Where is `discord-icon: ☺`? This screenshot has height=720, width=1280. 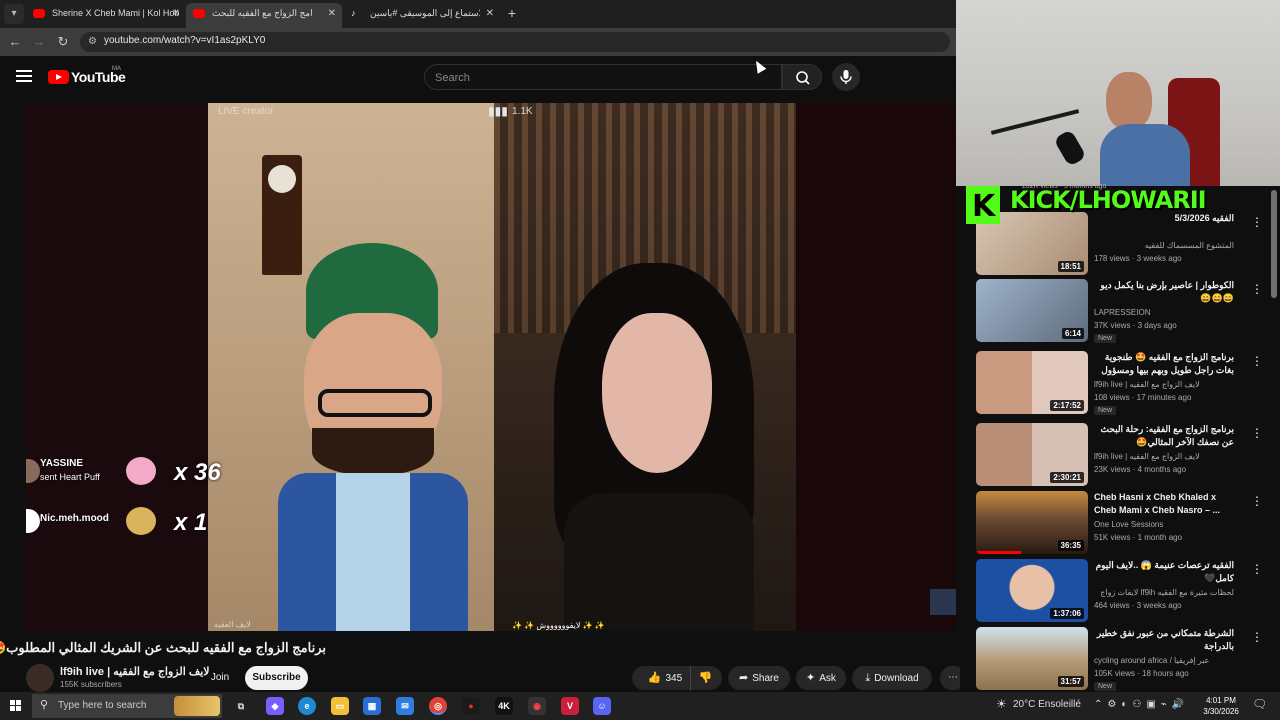 discord-icon: ☺ is located at coordinates (602, 706).